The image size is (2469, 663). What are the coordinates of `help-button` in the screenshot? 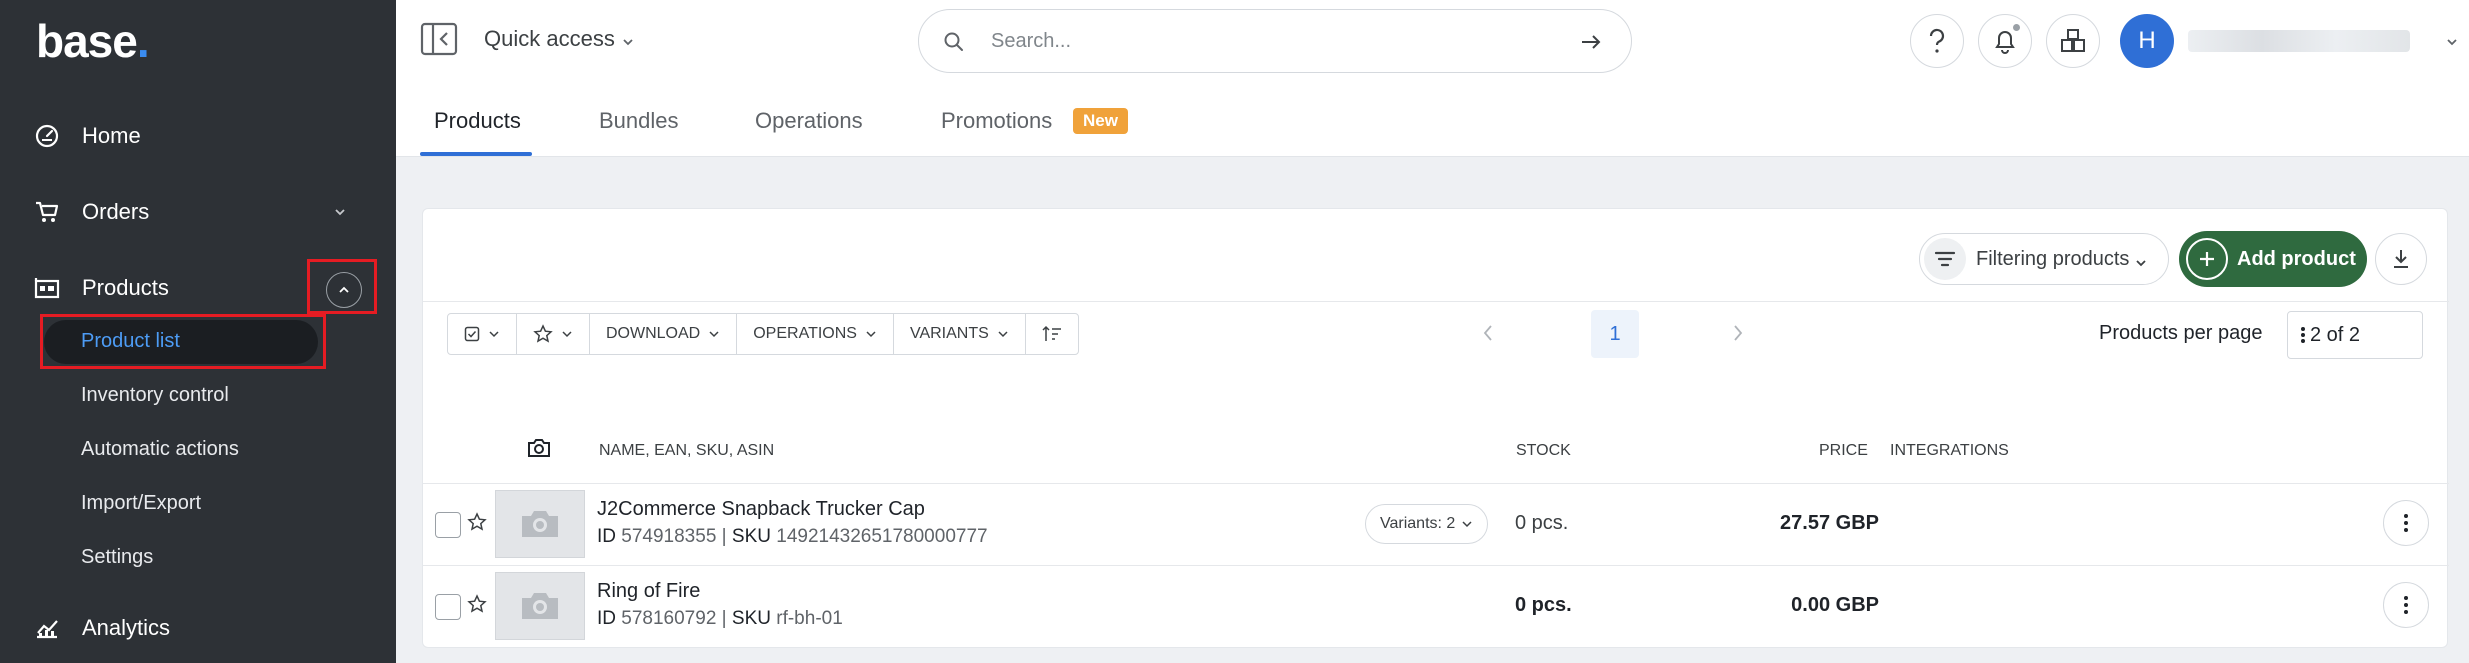 It's located at (1937, 41).